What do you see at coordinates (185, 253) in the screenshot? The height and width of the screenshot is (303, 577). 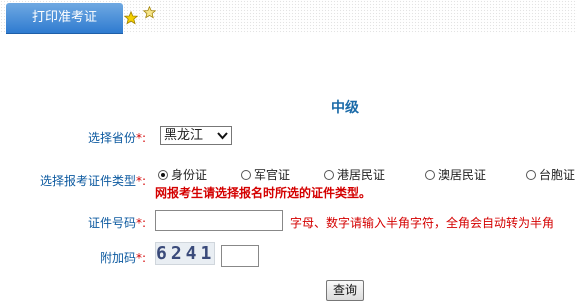 I see `captcha-image: 6241` at bounding box center [185, 253].